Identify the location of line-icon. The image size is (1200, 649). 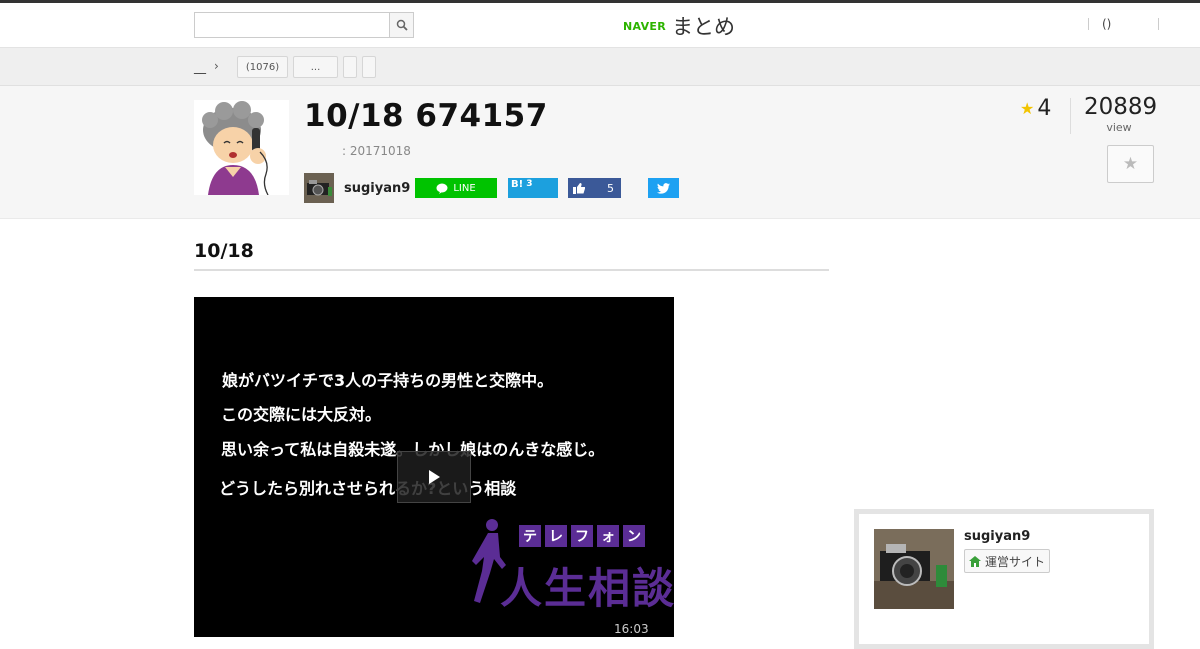
(442, 188).